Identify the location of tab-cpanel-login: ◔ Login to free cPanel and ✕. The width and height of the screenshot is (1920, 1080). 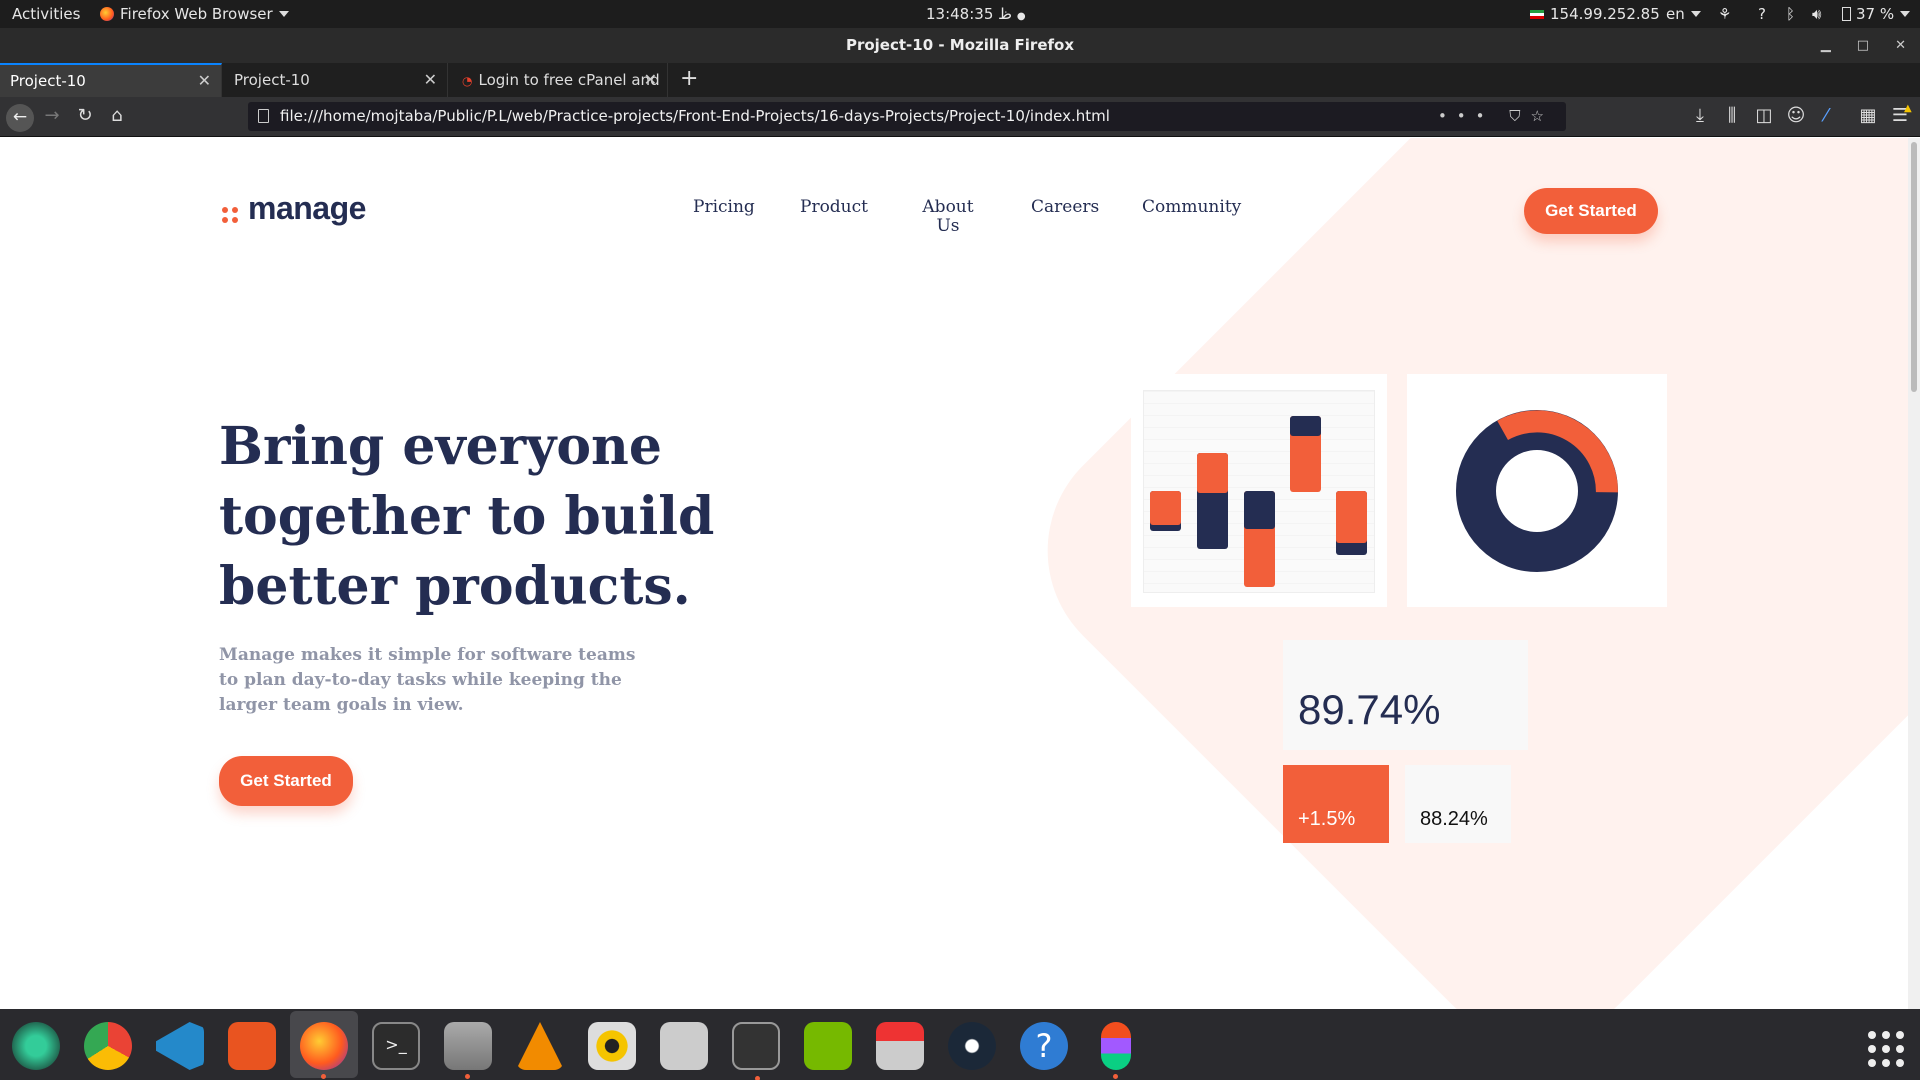
(559, 80).